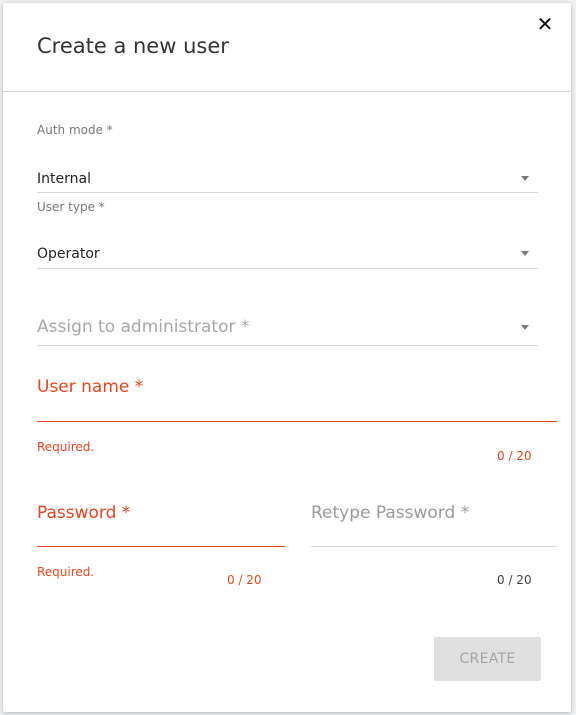 Image resolution: width=576 pixels, height=715 pixels. I want to click on user-type-label: User type *, so click(71, 207).